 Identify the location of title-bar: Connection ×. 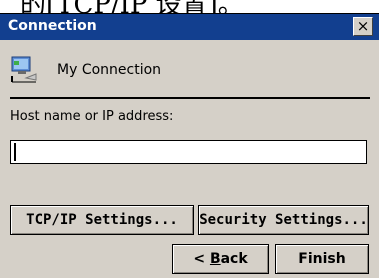
(189, 27).